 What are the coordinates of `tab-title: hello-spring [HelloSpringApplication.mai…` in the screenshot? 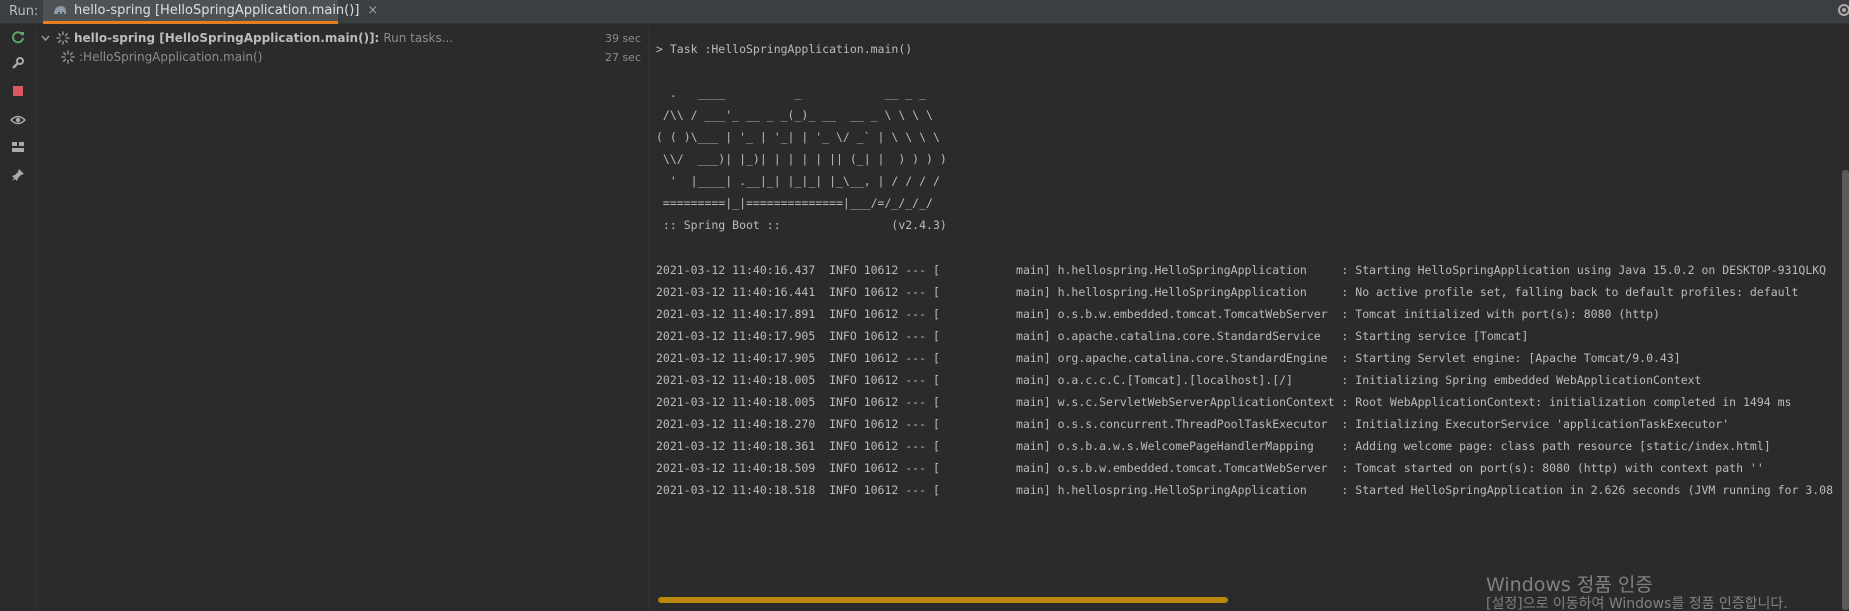 It's located at (217, 10).